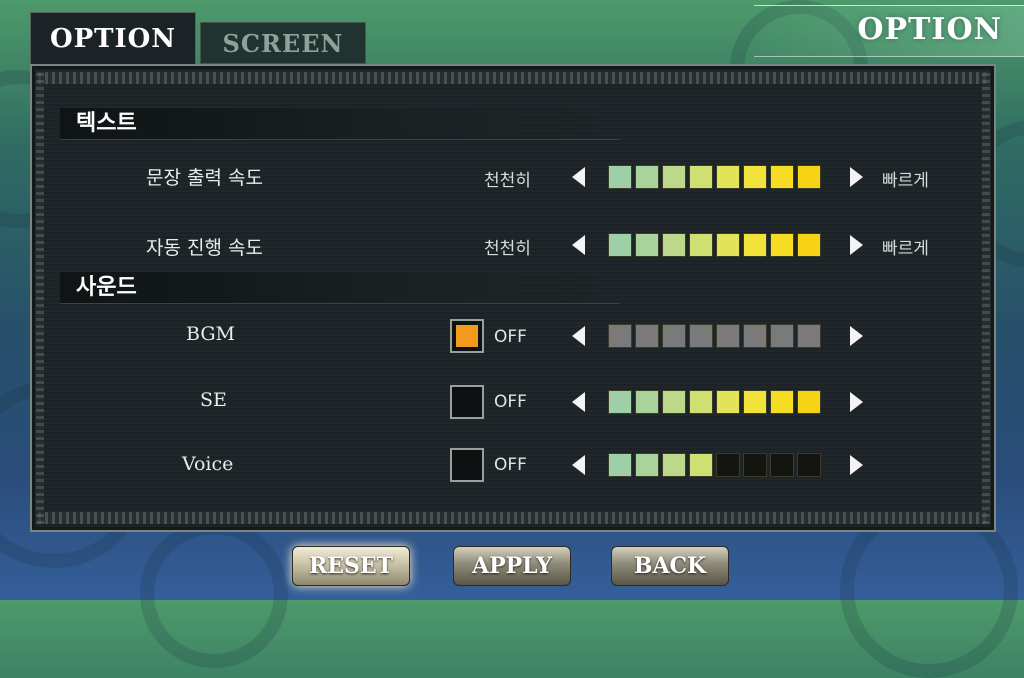 This screenshot has height=678, width=1024. What do you see at coordinates (578, 177) in the screenshot?
I see `text-speed-decrease-arrow` at bounding box center [578, 177].